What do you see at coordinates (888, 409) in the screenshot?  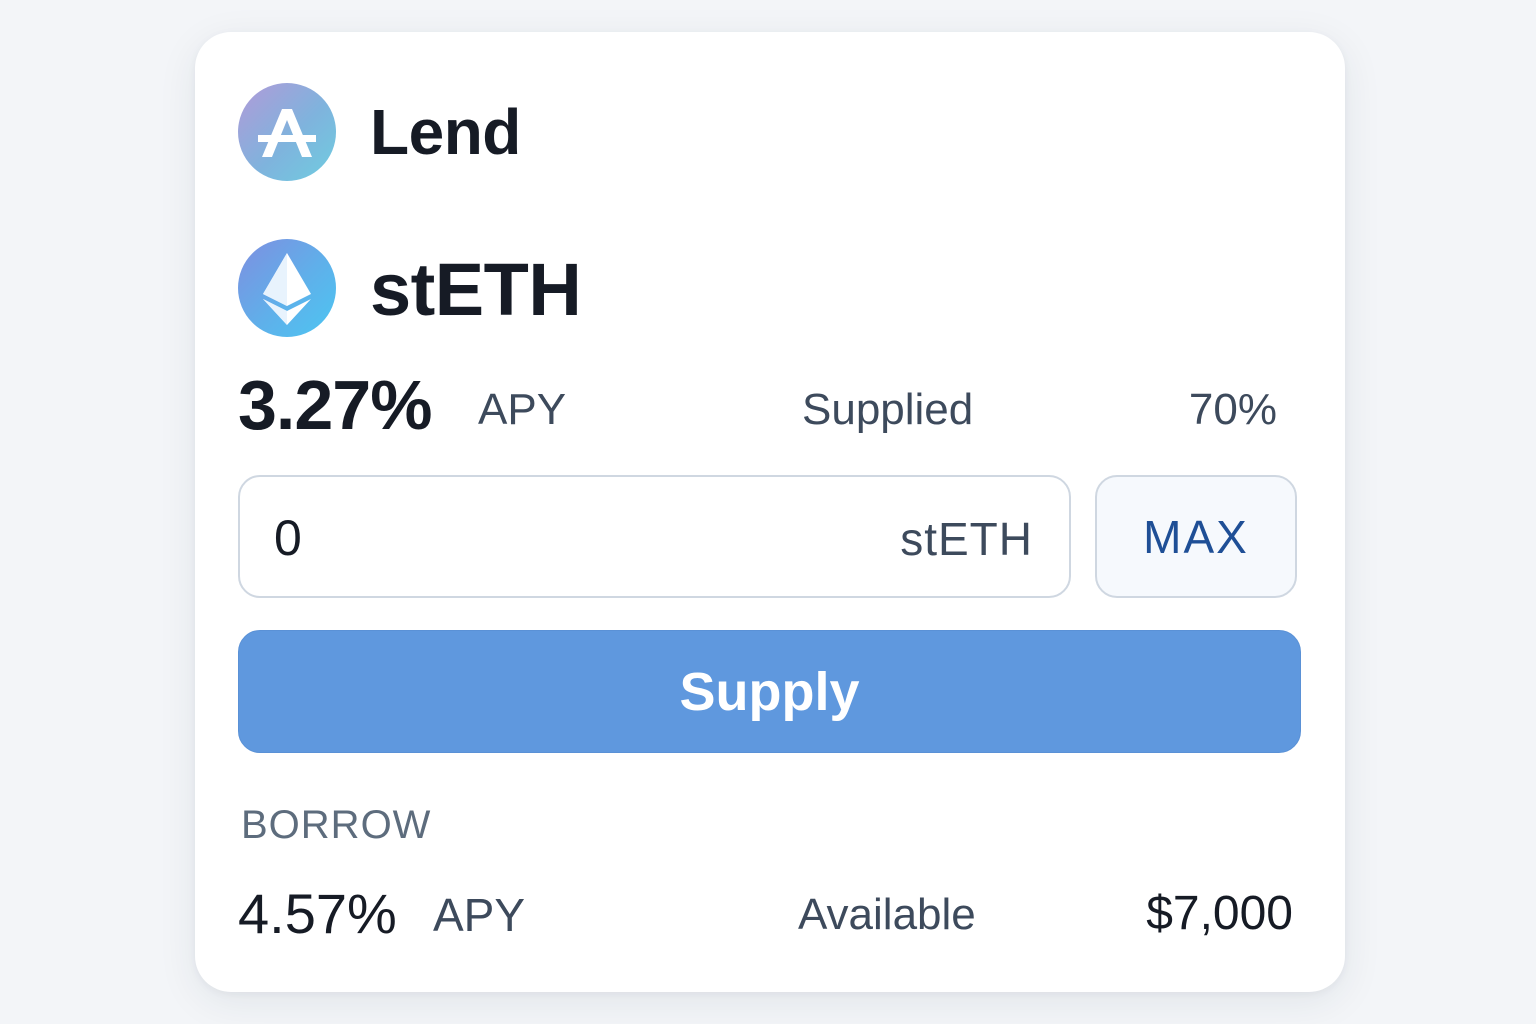 I see `supplied-label: Supplied` at bounding box center [888, 409].